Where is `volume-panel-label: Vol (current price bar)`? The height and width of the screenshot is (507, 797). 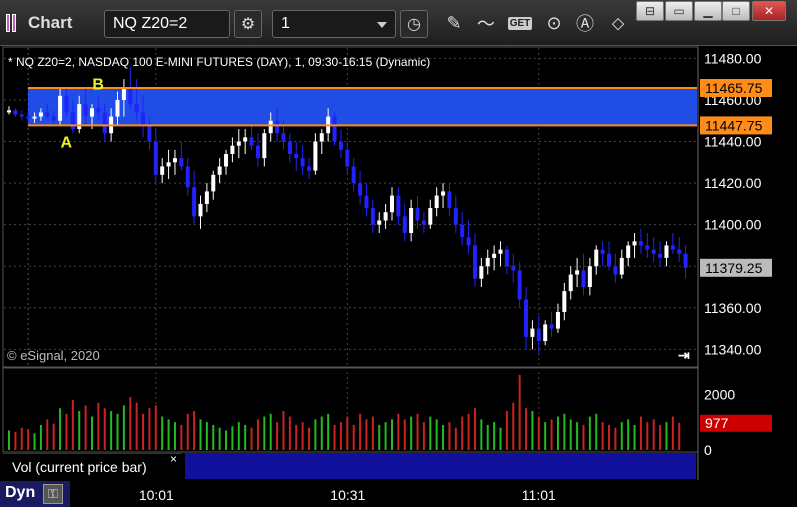 volume-panel-label: Vol (current price bar) is located at coordinates (92, 466).